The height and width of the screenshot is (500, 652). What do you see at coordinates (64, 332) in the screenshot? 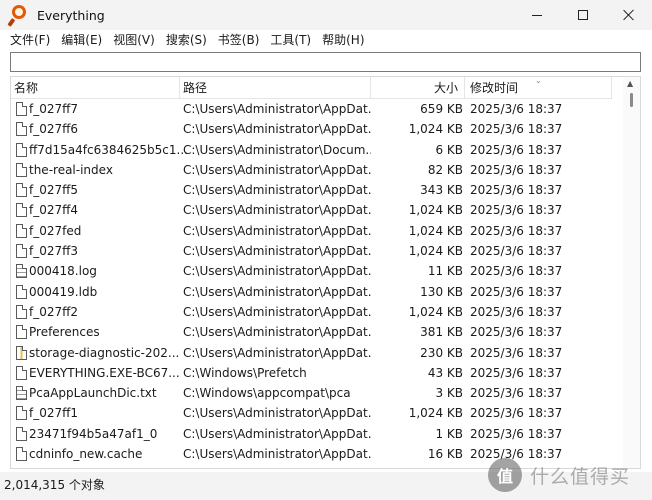
I see `file-name: Preferences` at bounding box center [64, 332].